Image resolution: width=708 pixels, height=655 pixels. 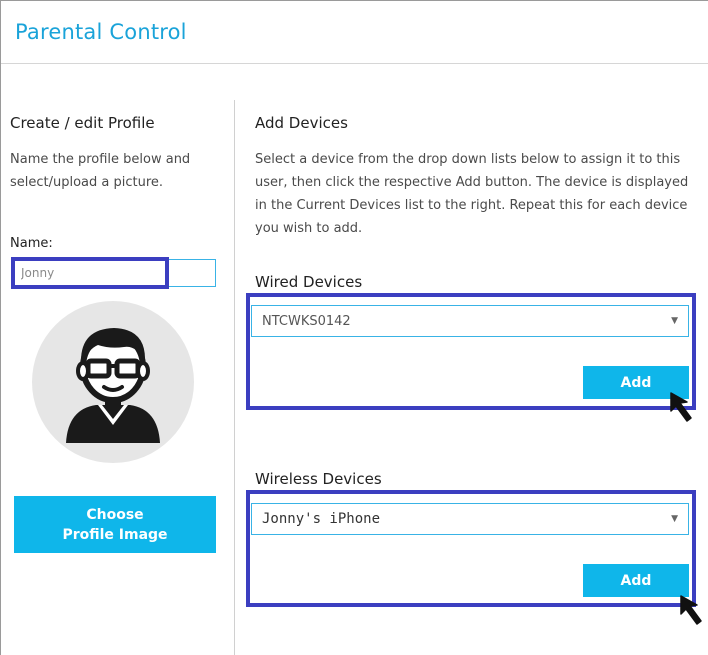 I want to click on choose-button-label-2: Profile Image, so click(x=115, y=534).